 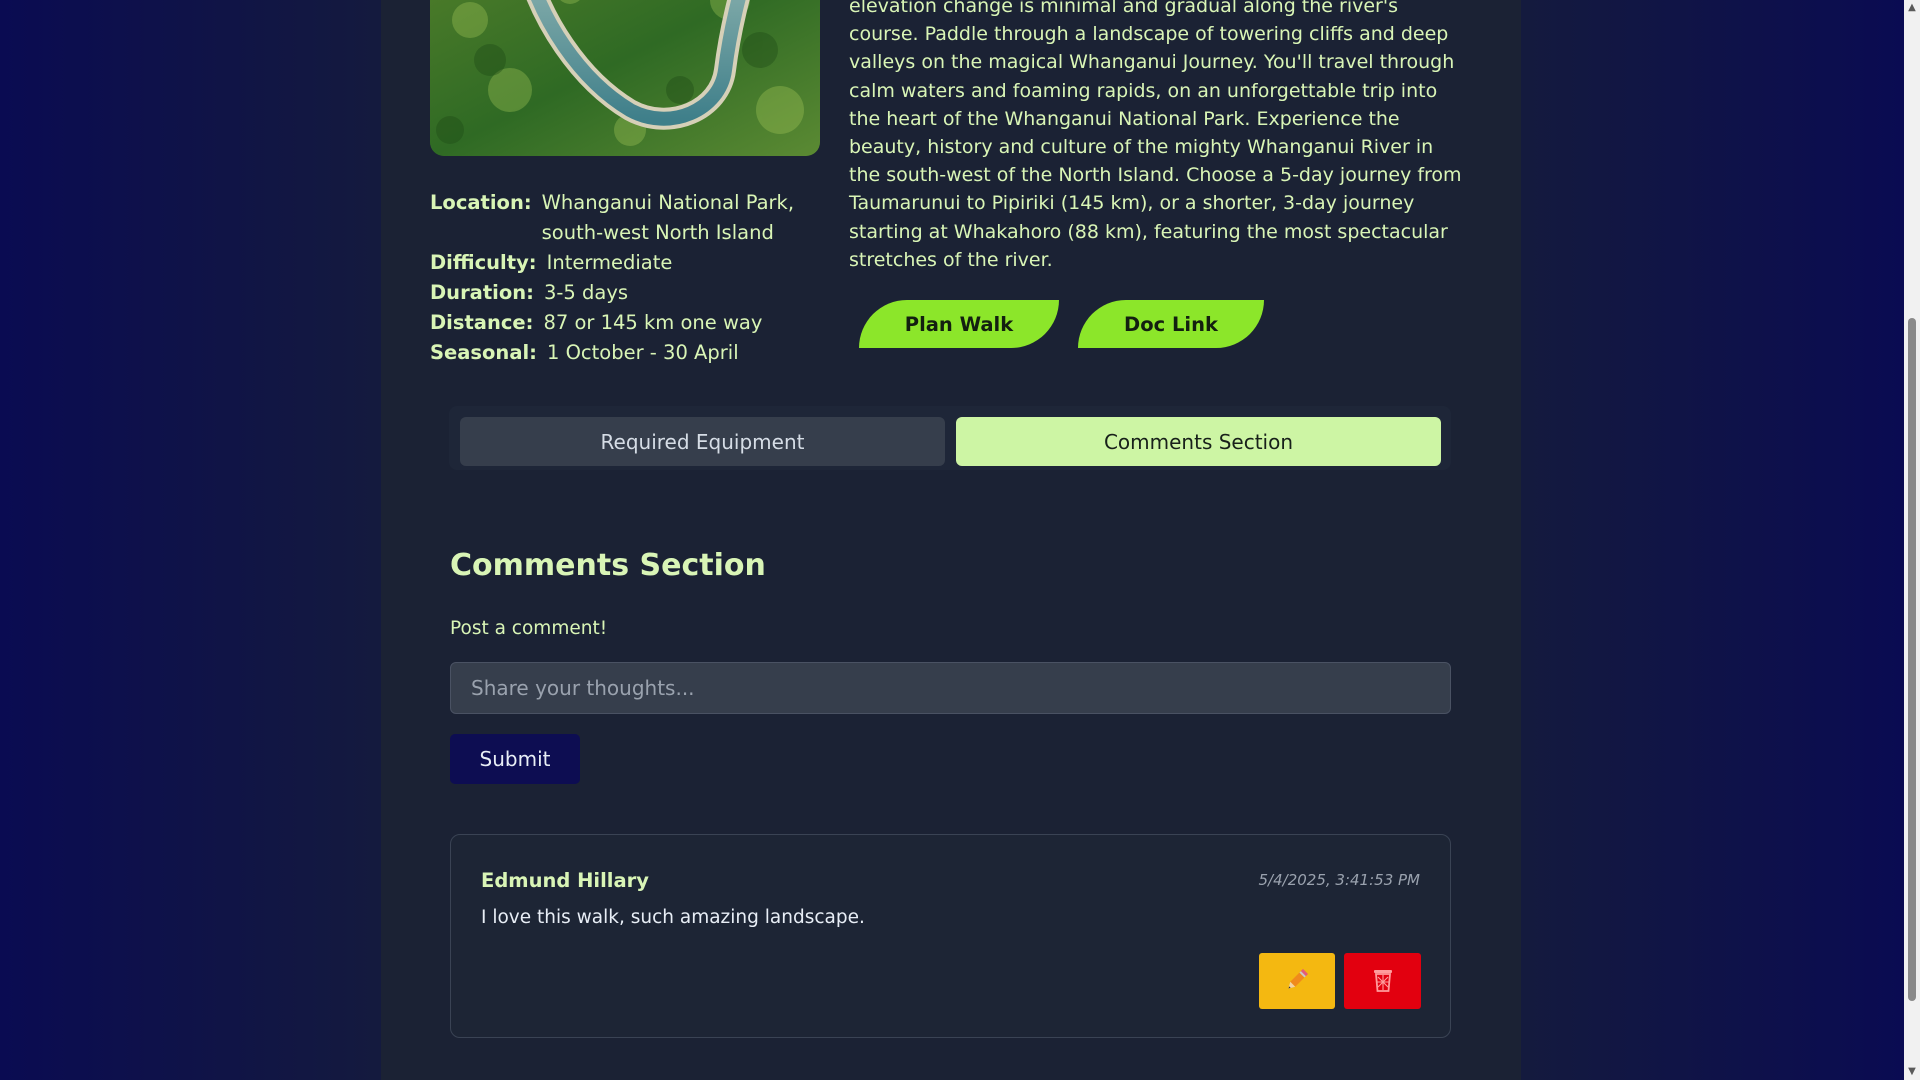 What do you see at coordinates (653, 322) in the screenshot?
I see `info-value: 87 or 145 km one way` at bounding box center [653, 322].